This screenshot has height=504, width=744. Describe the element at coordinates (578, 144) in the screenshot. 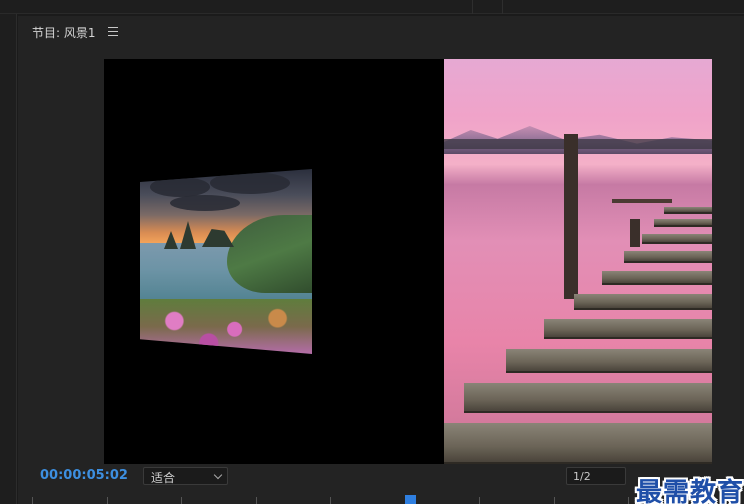

I see `clip-shore` at that location.